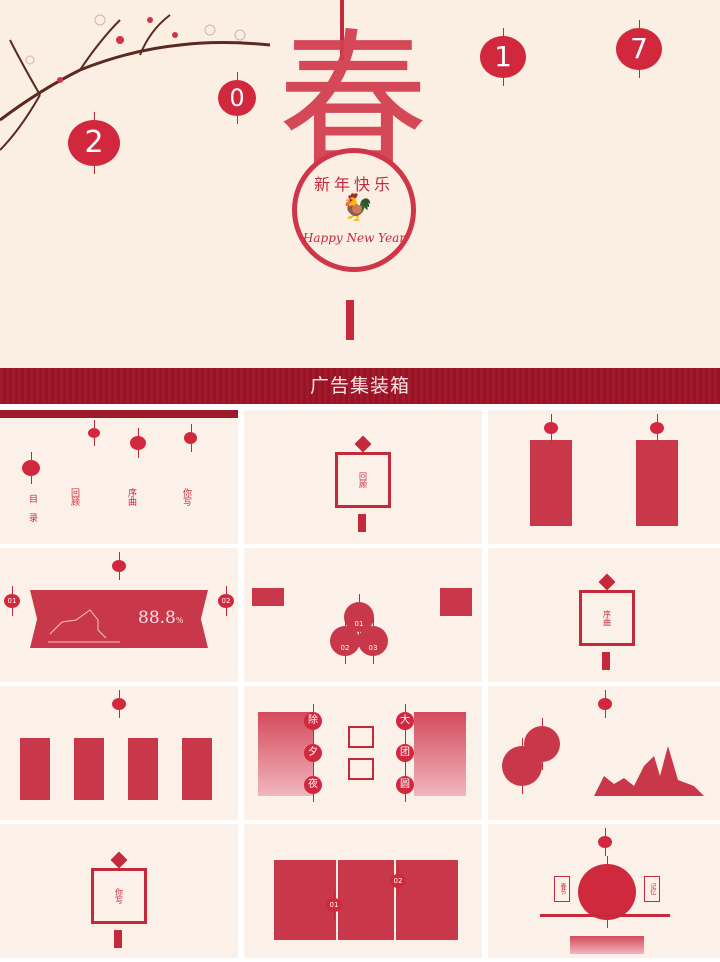 The height and width of the screenshot is (962, 720). Describe the element at coordinates (373, 641) in the screenshot. I see `circle-03: 03` at that location.